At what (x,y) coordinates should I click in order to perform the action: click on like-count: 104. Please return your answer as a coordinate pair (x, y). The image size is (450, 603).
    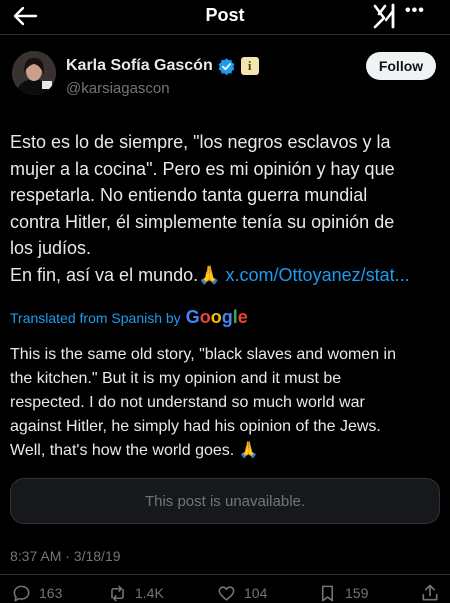
    Looking at the image, I should click on (256, 593).